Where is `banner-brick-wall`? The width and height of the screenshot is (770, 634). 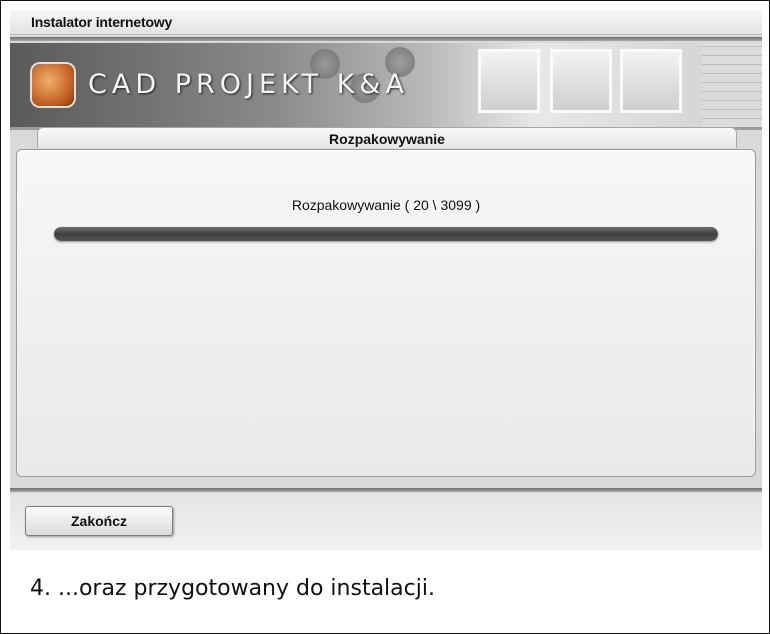 banner-brick-wall is located at coordinates (732, 85).